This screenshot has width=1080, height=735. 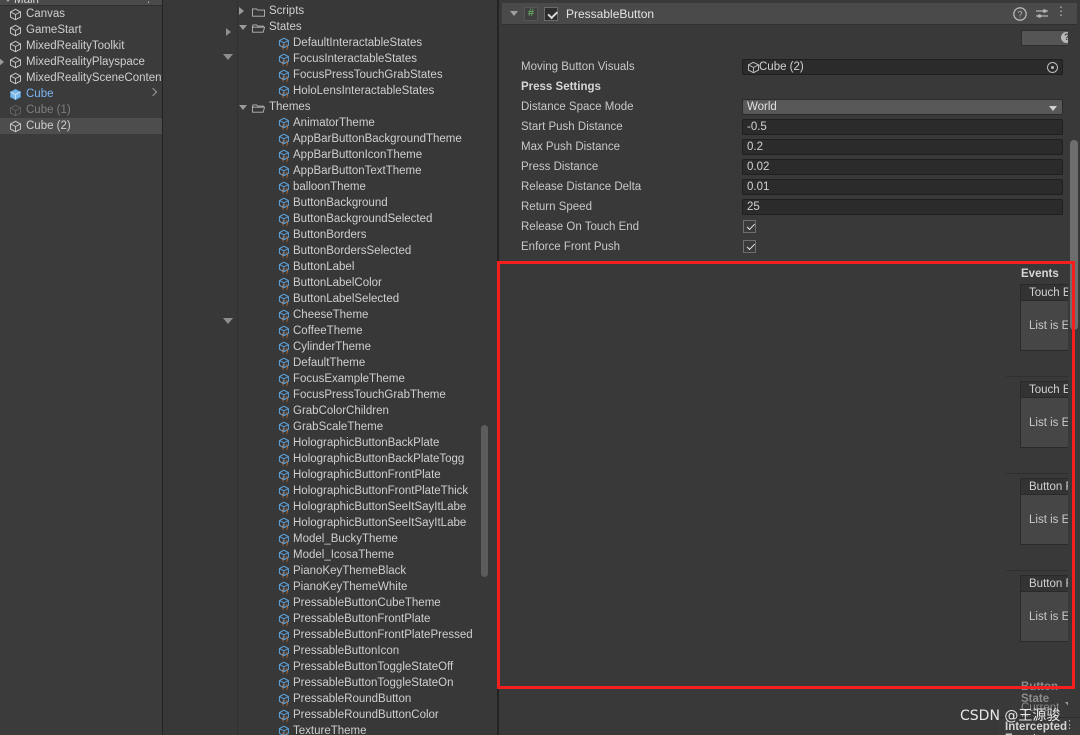 What do you see at coordinates (361, 571) in the screenshot?
I see `project-asset-pianokeythemeblack: {} PianoKeyThemeBlack` at bounding box center [361, 571].